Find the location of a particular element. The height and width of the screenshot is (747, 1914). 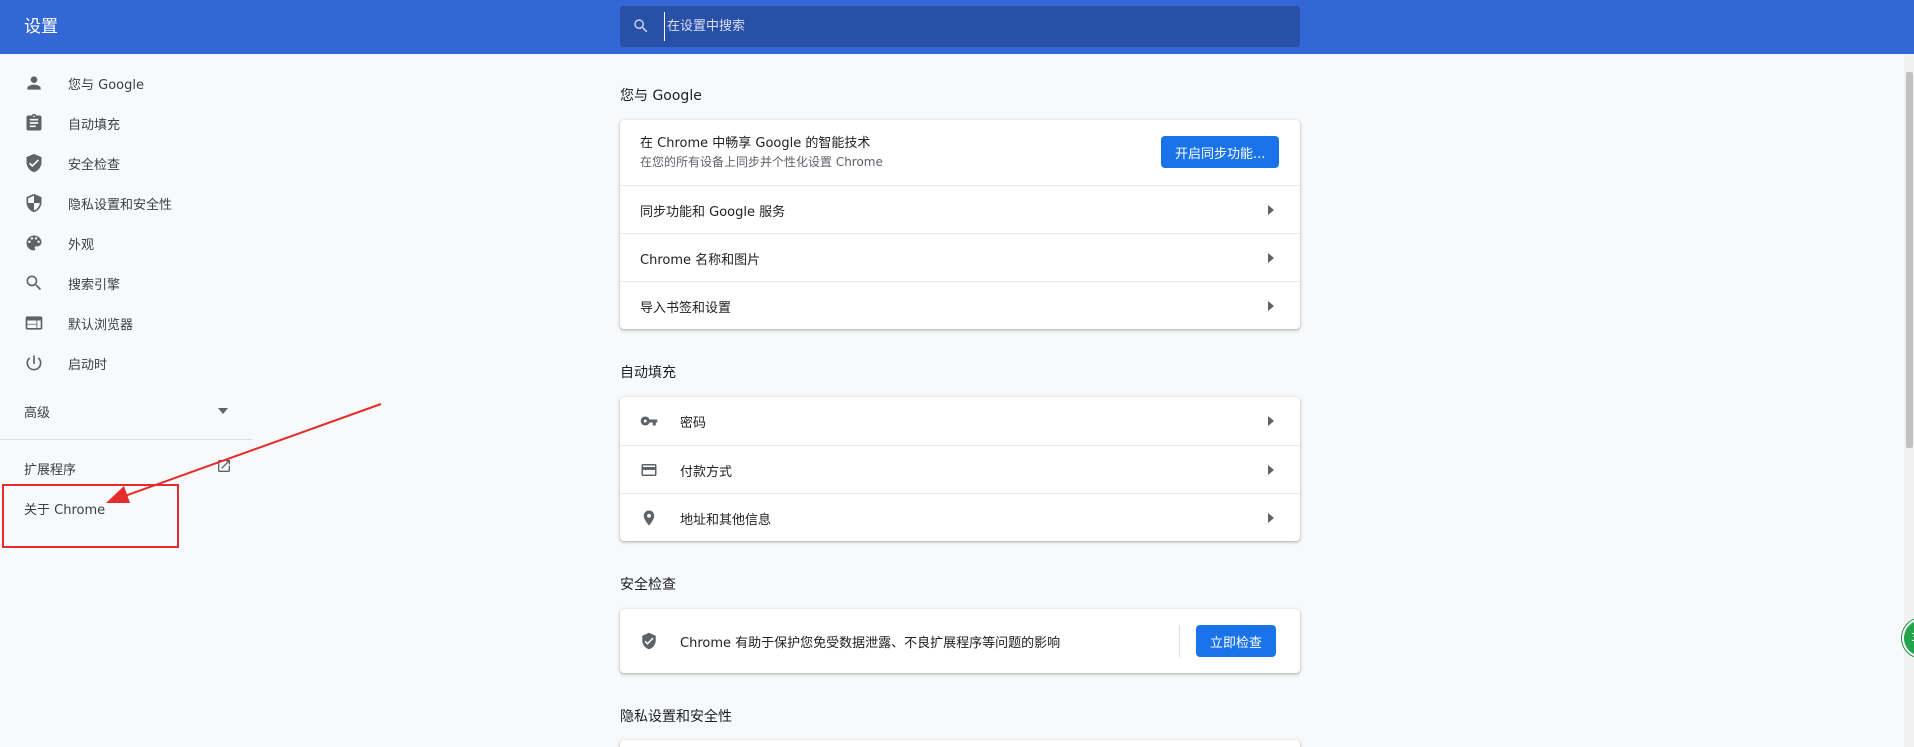

browser-icon is located at coordinates (34, 323).